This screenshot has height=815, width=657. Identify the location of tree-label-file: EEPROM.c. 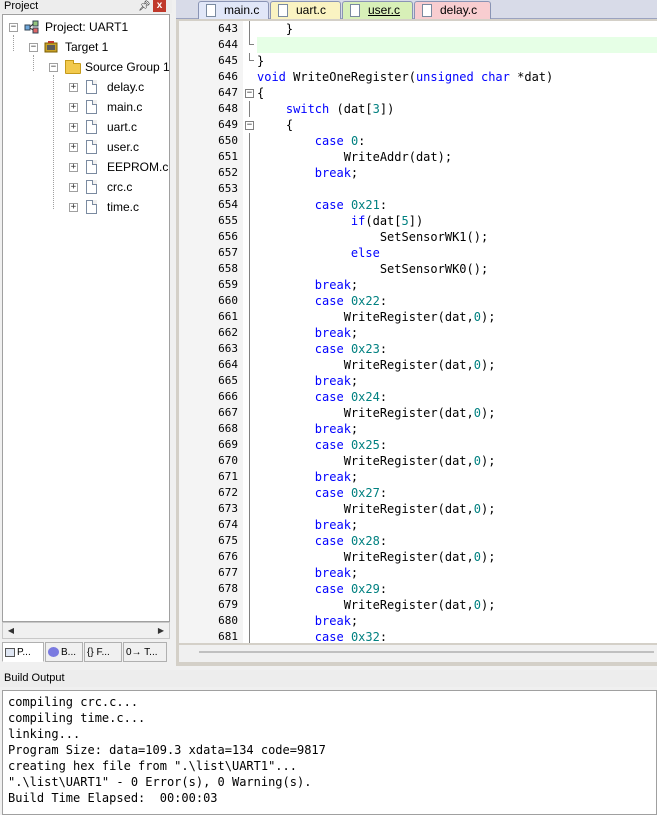
(138, 167).